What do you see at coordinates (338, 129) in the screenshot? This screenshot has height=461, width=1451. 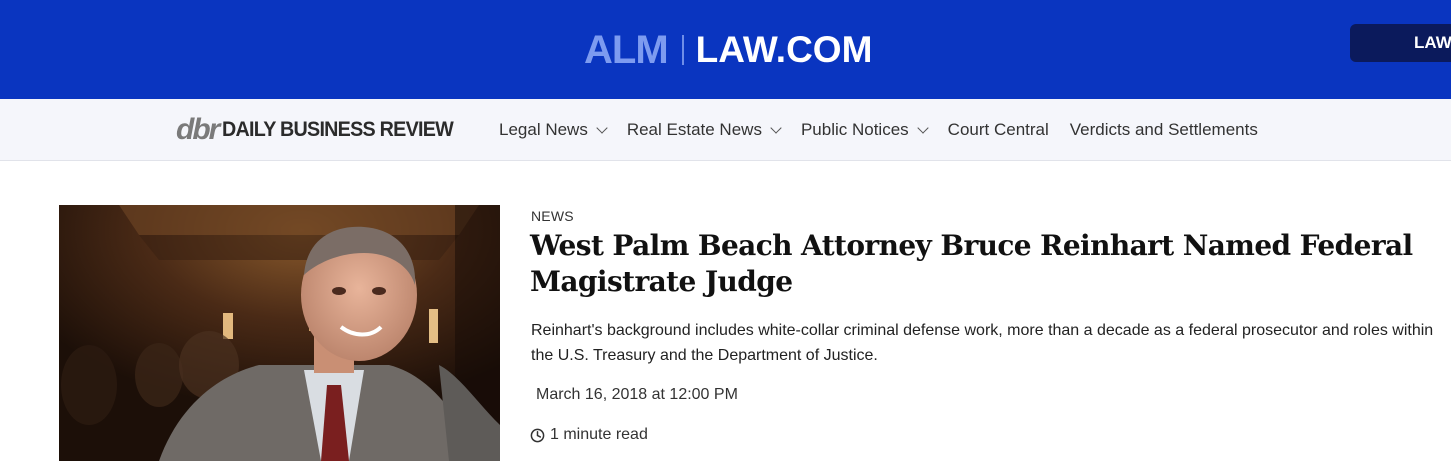 I see `publication-name: DAILY BUSINESS REVIEW` at bounding box center [338, 129].